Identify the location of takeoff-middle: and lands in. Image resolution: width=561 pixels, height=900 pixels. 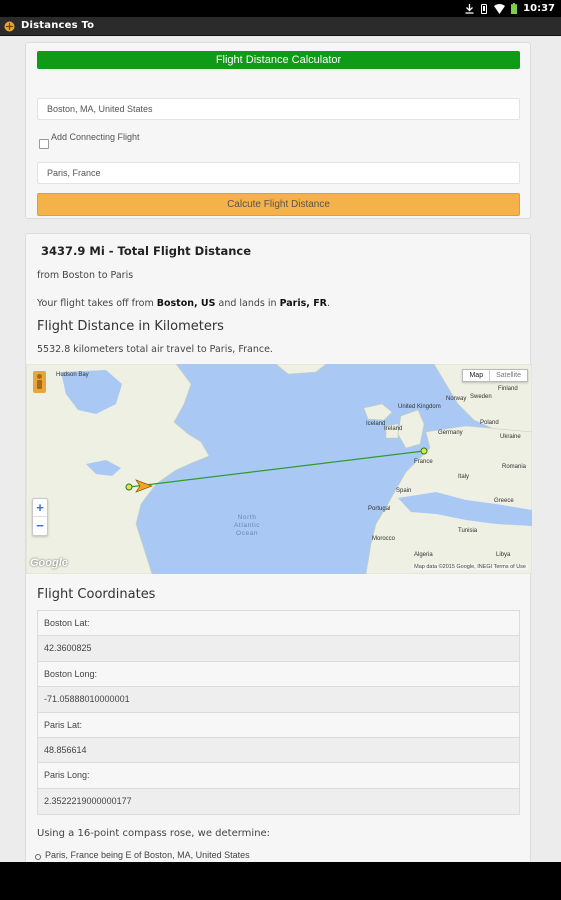
(247, 303).